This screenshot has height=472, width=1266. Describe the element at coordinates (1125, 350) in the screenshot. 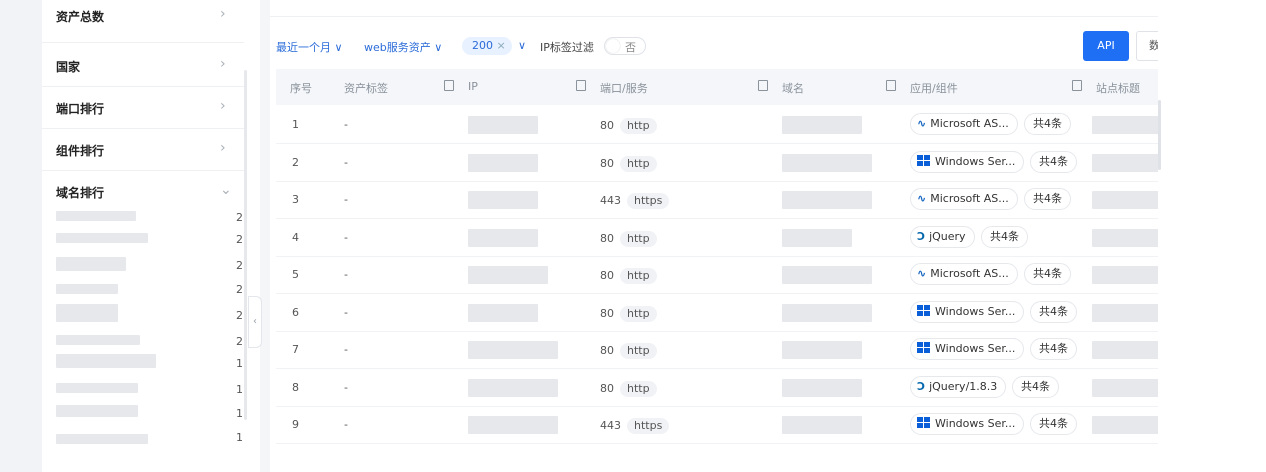

I see `redacted-site-title` at that location.